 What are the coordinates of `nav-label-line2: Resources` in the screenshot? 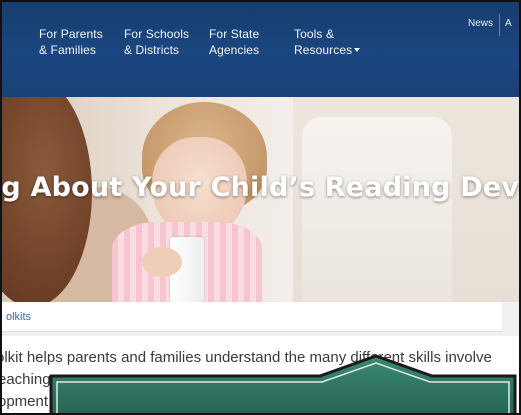 It's located at (323, 50).